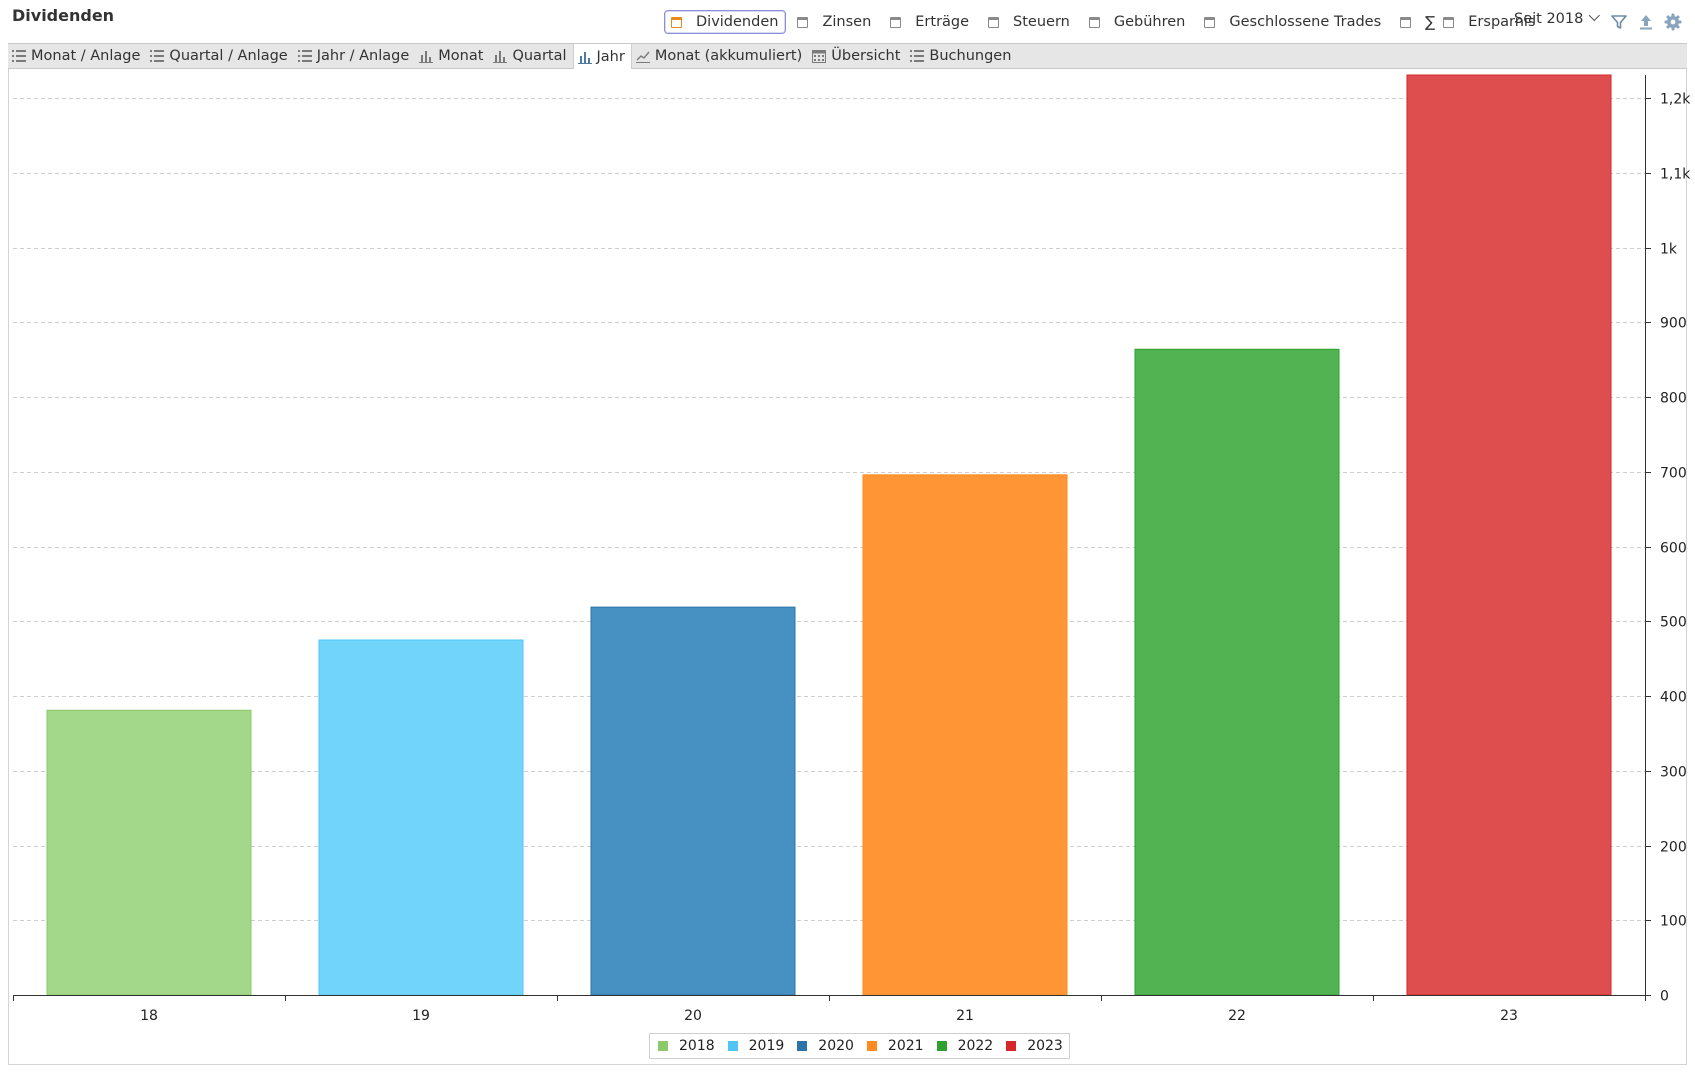  Describe the element at coordinates (363, 56) in the screenshot. I see `tab-label: Jahr / Anlage` at that location.